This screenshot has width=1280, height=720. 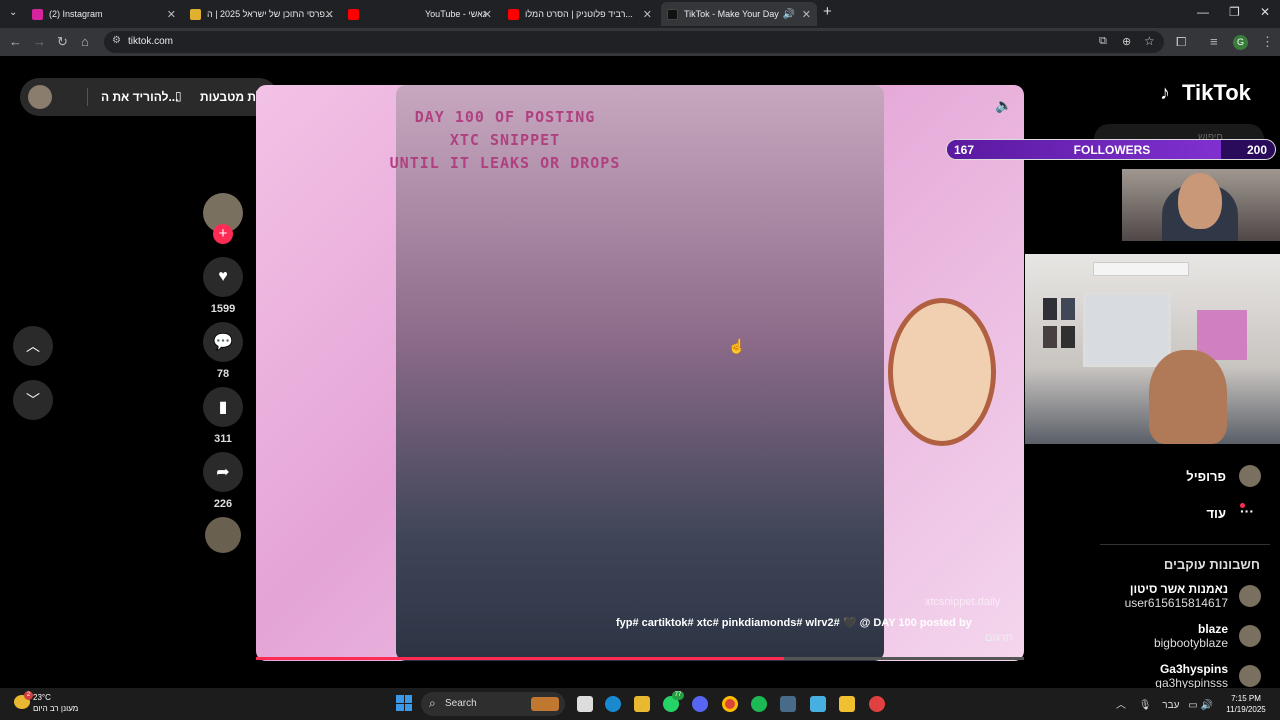 I want to click on tiktok-logo: ♪ TikTok, so click(x=1205, y=93).